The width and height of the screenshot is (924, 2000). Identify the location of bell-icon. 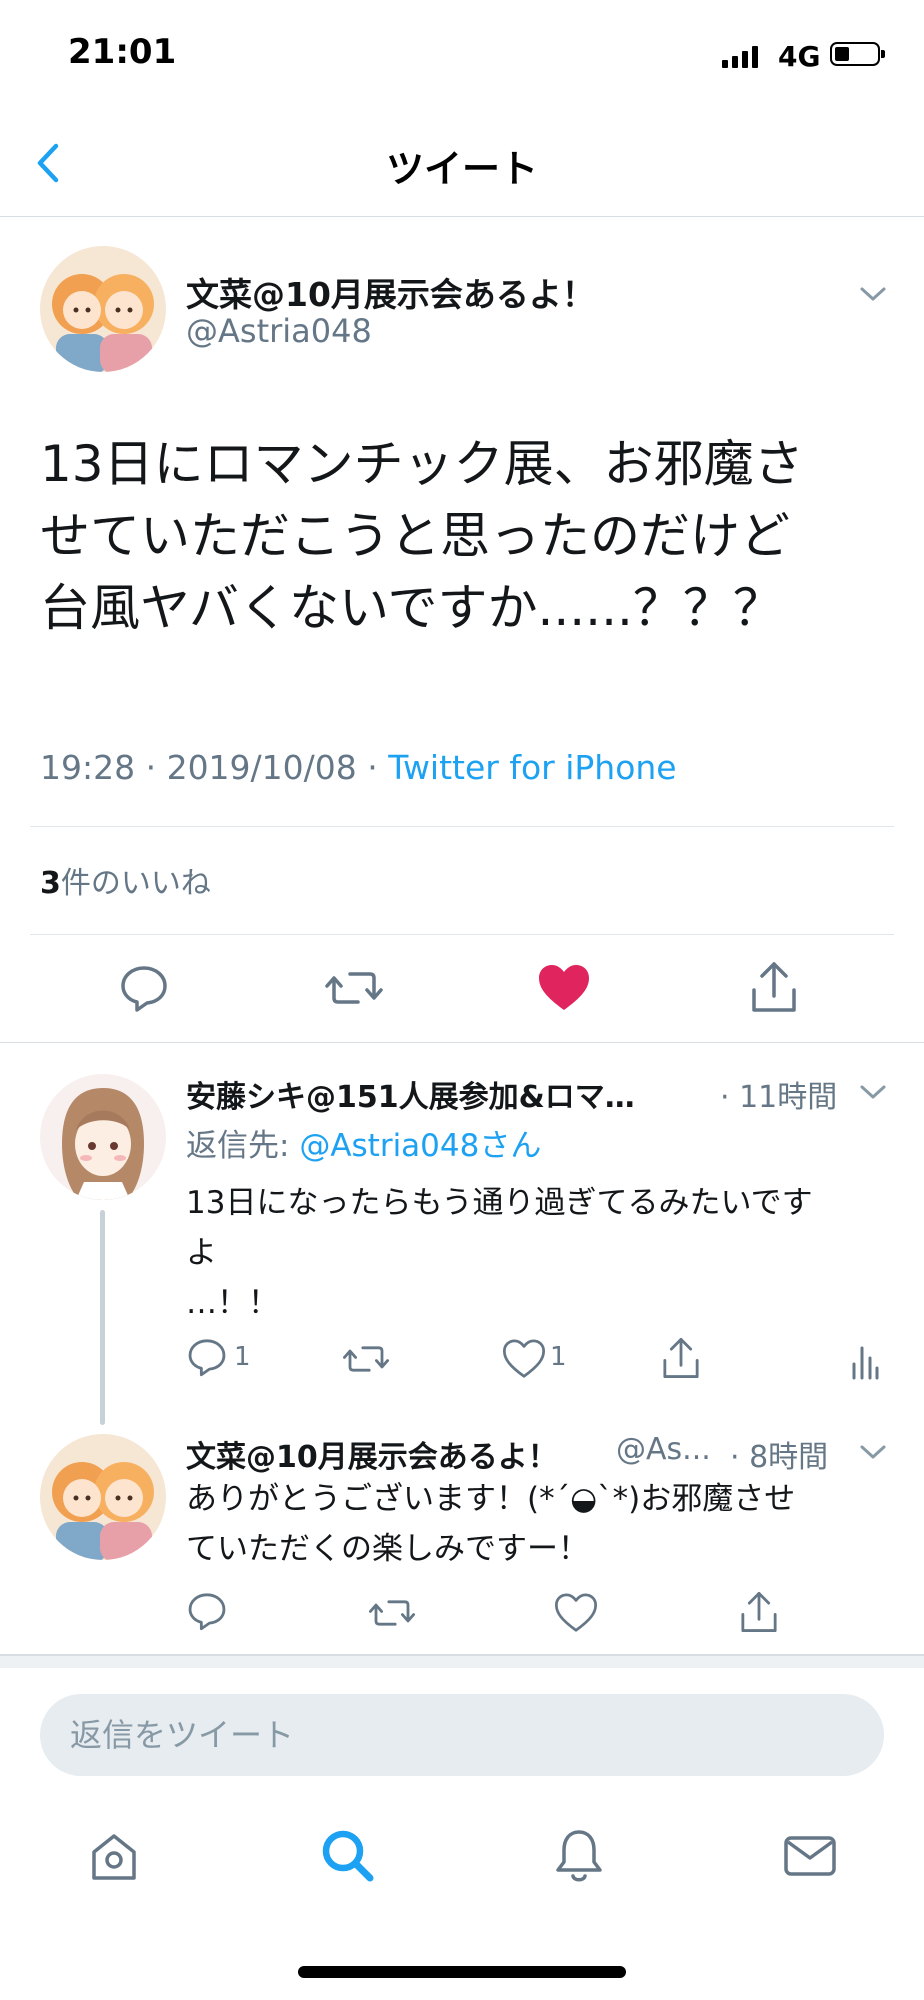
(579, 1856).